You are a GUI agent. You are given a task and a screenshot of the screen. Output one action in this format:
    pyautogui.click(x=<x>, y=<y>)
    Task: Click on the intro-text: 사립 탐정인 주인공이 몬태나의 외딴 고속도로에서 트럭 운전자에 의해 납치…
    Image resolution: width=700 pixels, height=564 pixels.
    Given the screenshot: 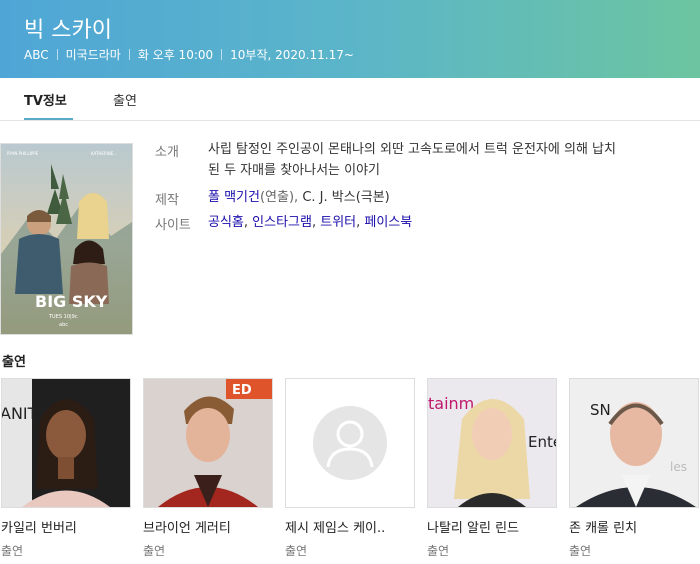 What is the action you would take?
    pyautogui.click(x=448, y=160)
    